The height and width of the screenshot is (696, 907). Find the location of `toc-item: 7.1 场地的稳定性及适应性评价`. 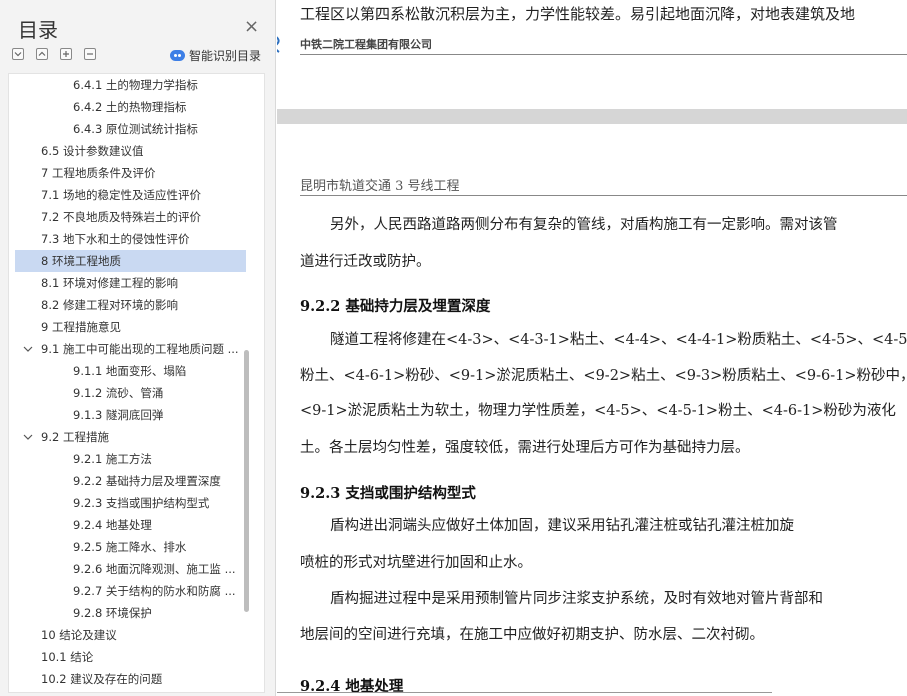

toc-item: 7.1 场地的稳定性及适应性评价 is located at coordinates (130, 195).